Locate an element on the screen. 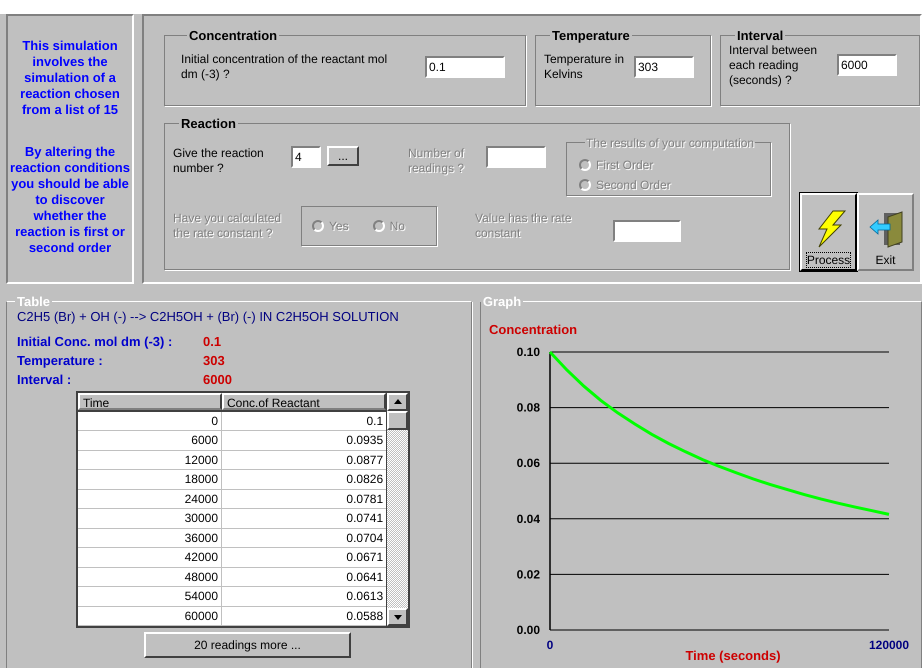 This screenshot has width=922, height=668. scroll-up-button is located at coordinates (397, 401).